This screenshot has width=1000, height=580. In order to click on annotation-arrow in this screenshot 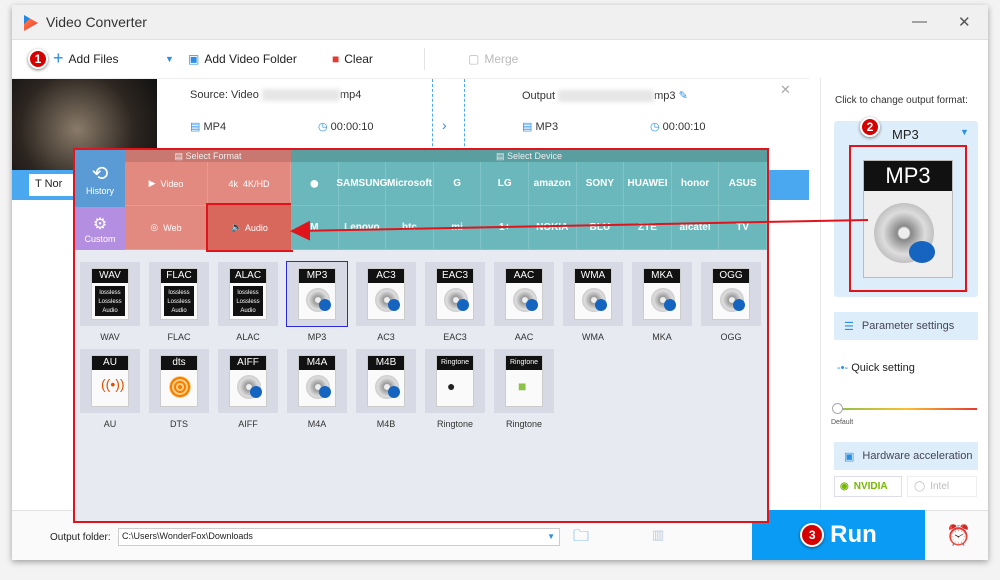, I will do `click(579, 230)`.